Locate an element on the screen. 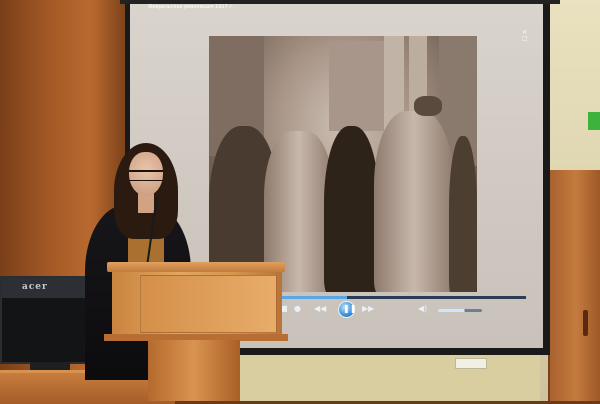 Image resolution: width=600 pixels, height=404 pixels. control-row: ■ ● ◀◀ ❚❚ ▶▶ ◀) is located at coordinates (402, 309).